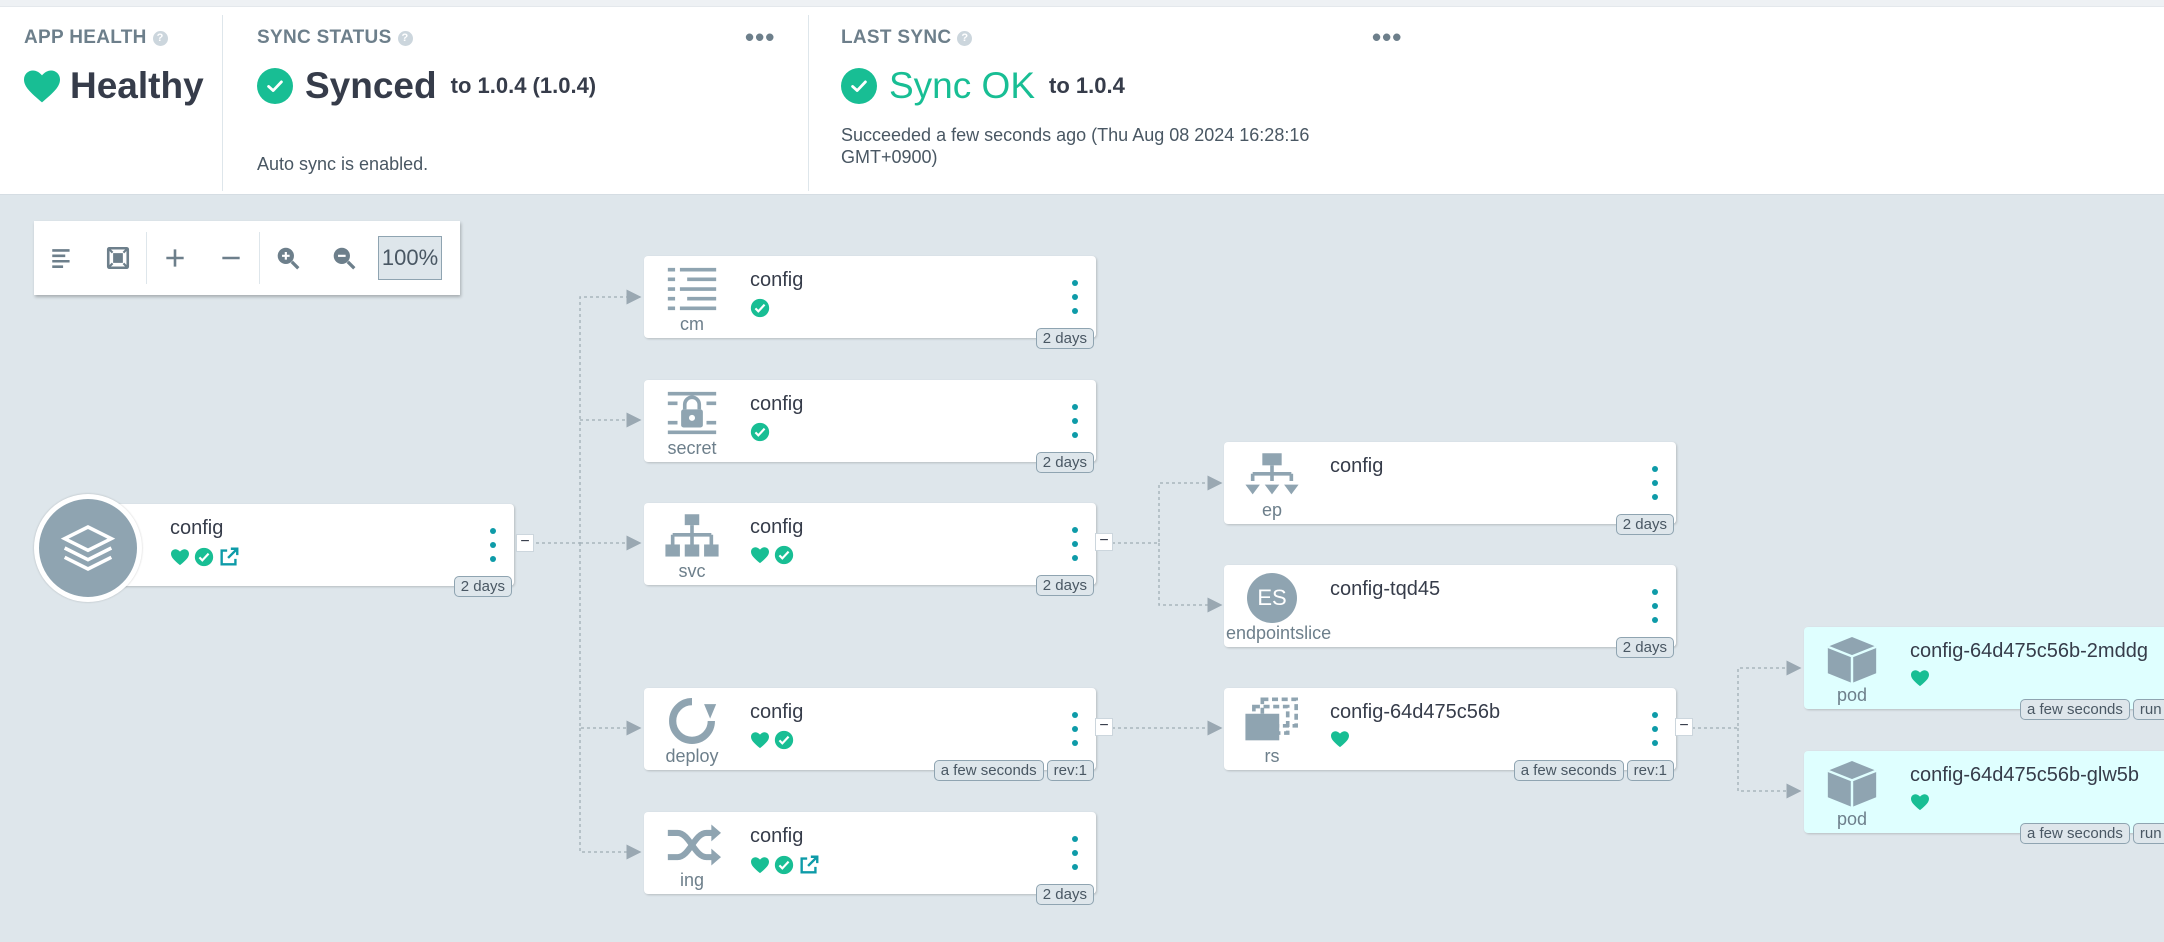  I want to click on node-name: config-64d475c56b-2mddg, so click(2029, 651).